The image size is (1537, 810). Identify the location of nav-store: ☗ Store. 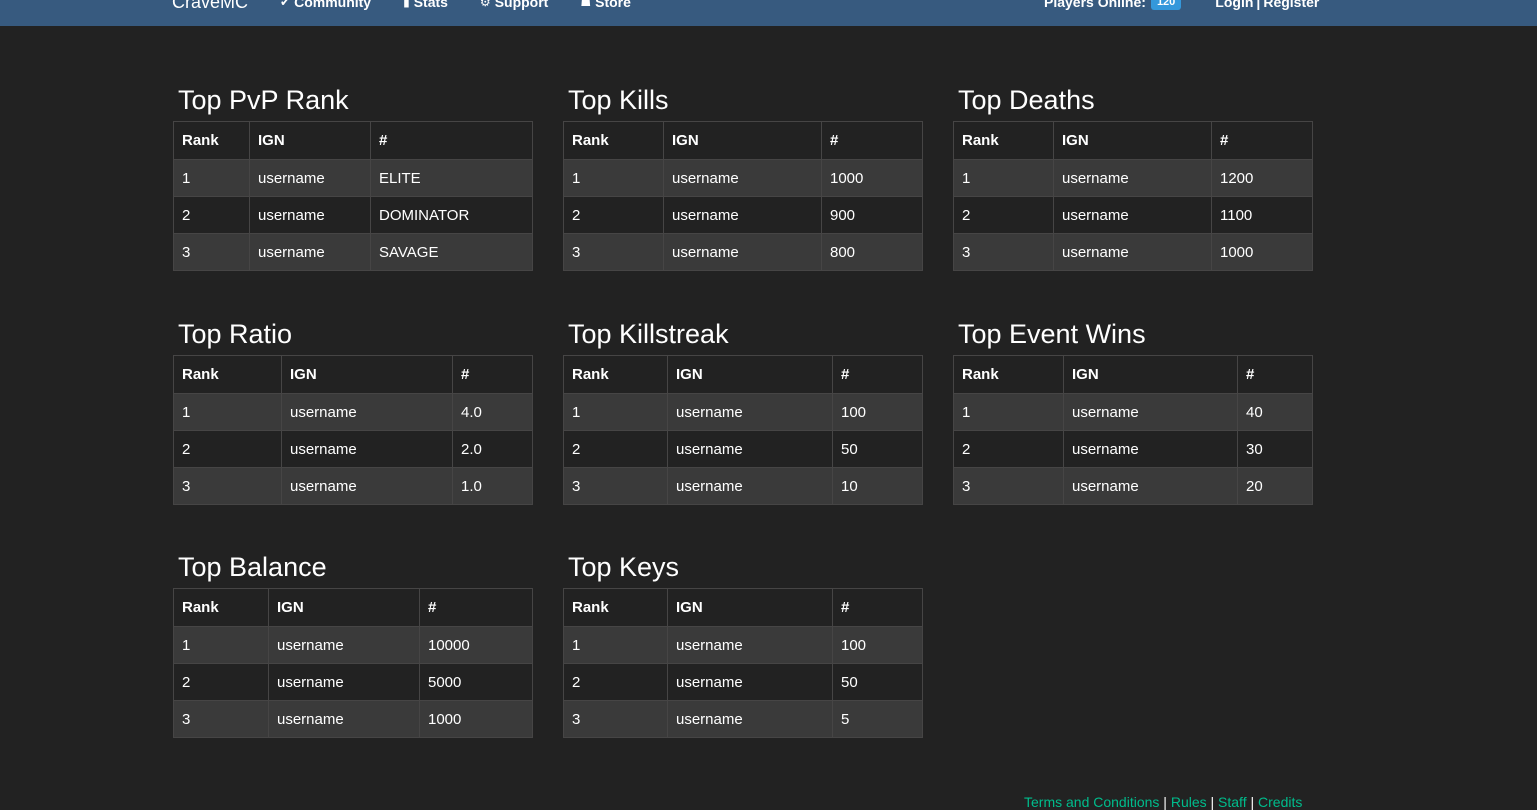
(605, 5).